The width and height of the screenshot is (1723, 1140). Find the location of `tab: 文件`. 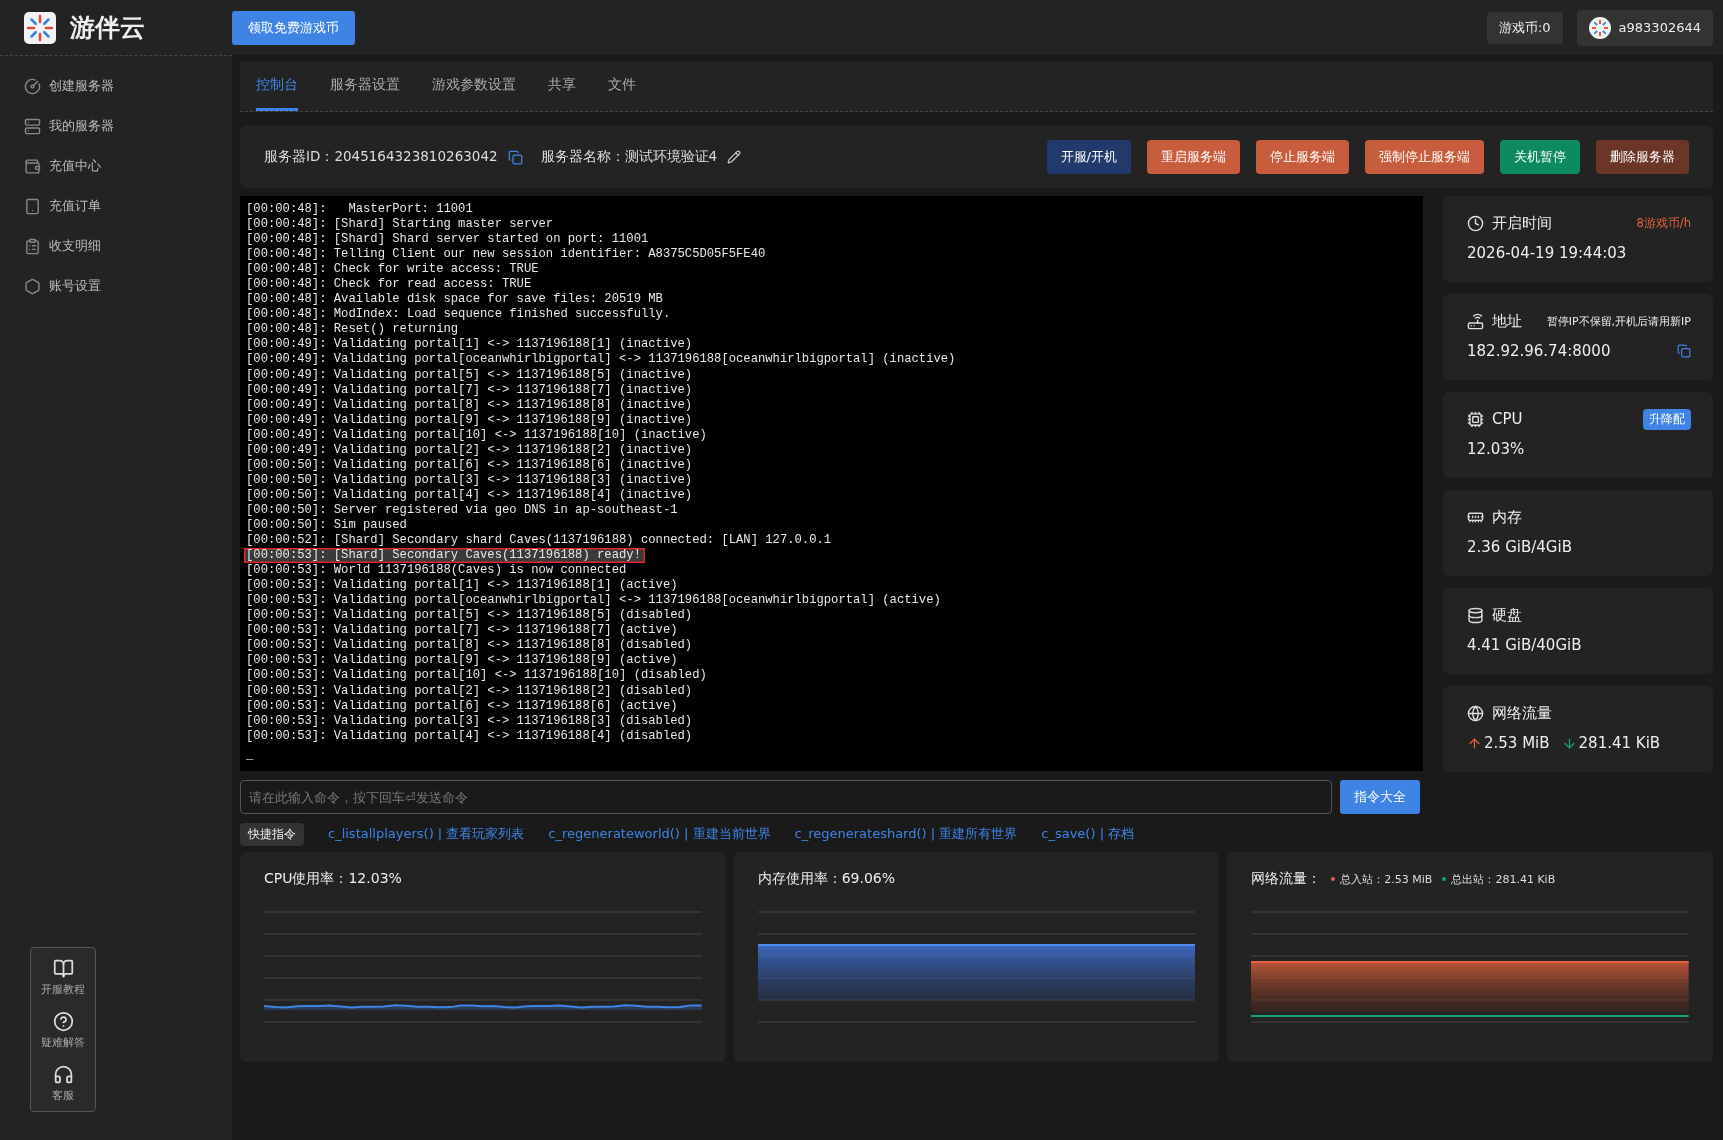

tab: 文件 is located at coordinates (622, 86).